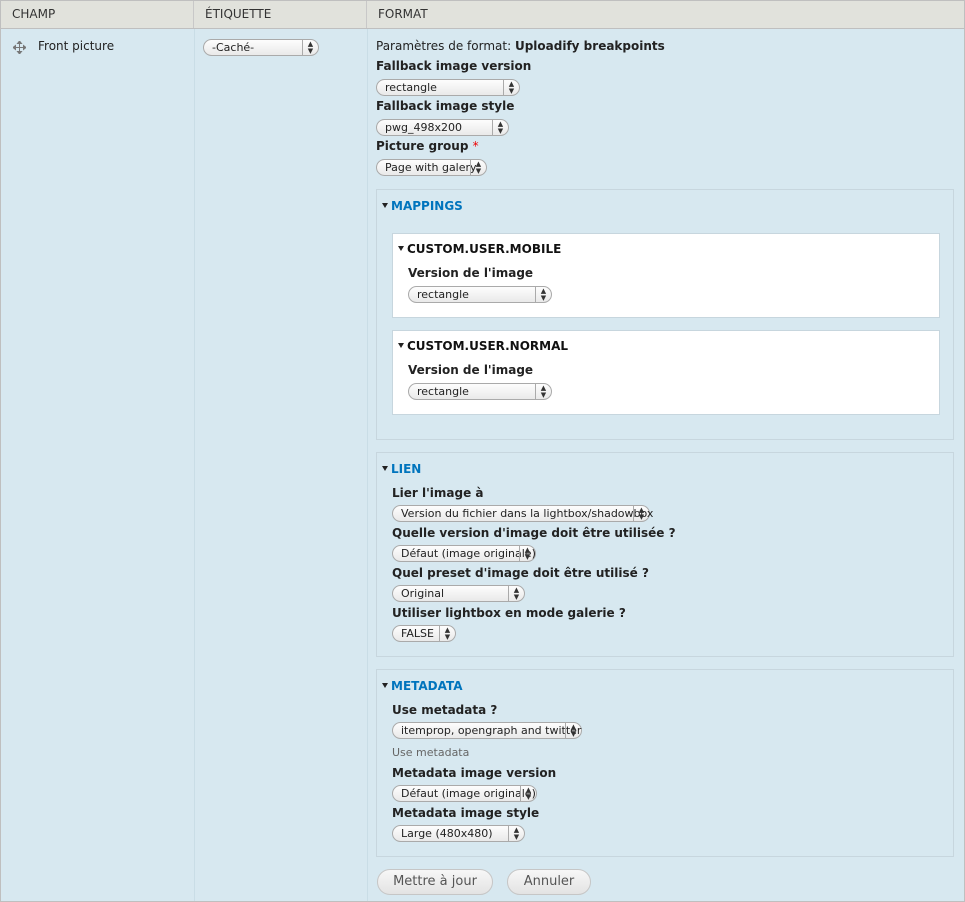 Image resolution: width=965 pixels, height=902 pixels. I want to click on header-field: CHAMP, so click(97, 14).